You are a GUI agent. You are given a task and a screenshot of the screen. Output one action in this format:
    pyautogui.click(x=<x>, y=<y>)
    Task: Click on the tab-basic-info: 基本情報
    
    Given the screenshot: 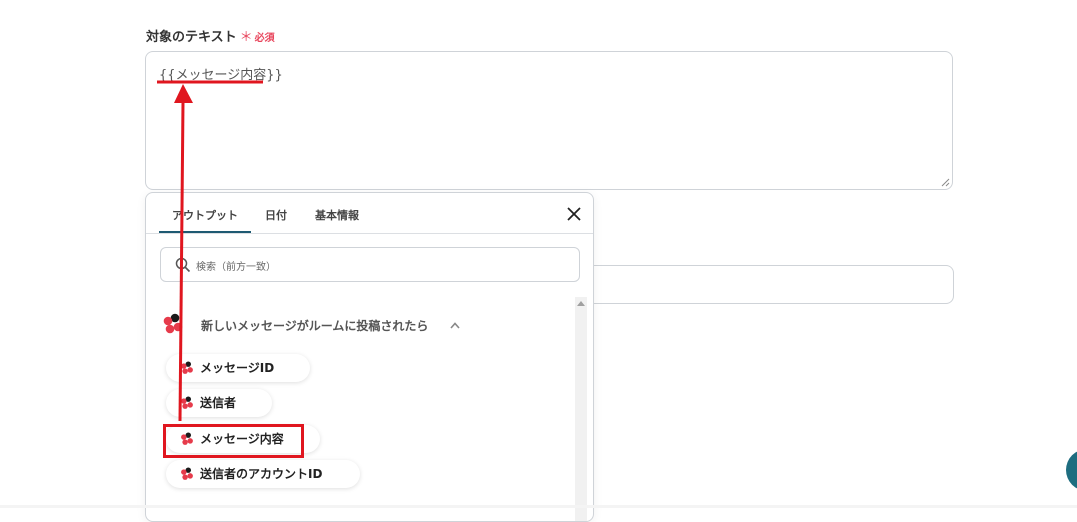 What is the action you would take?
    pyautogui.click(x=337, y=215)
    